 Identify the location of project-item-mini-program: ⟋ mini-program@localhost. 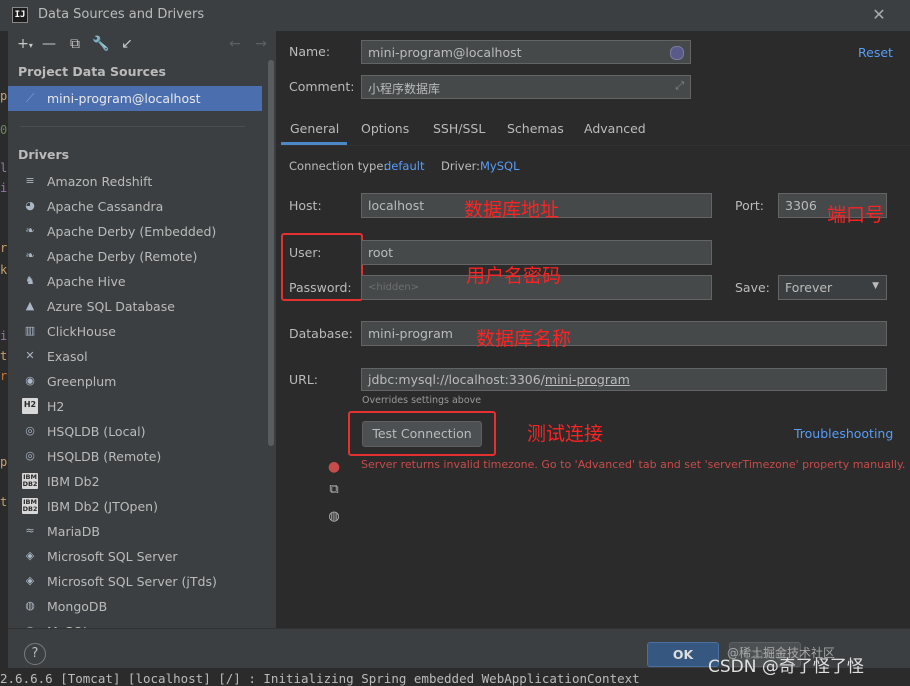
(135, 98).